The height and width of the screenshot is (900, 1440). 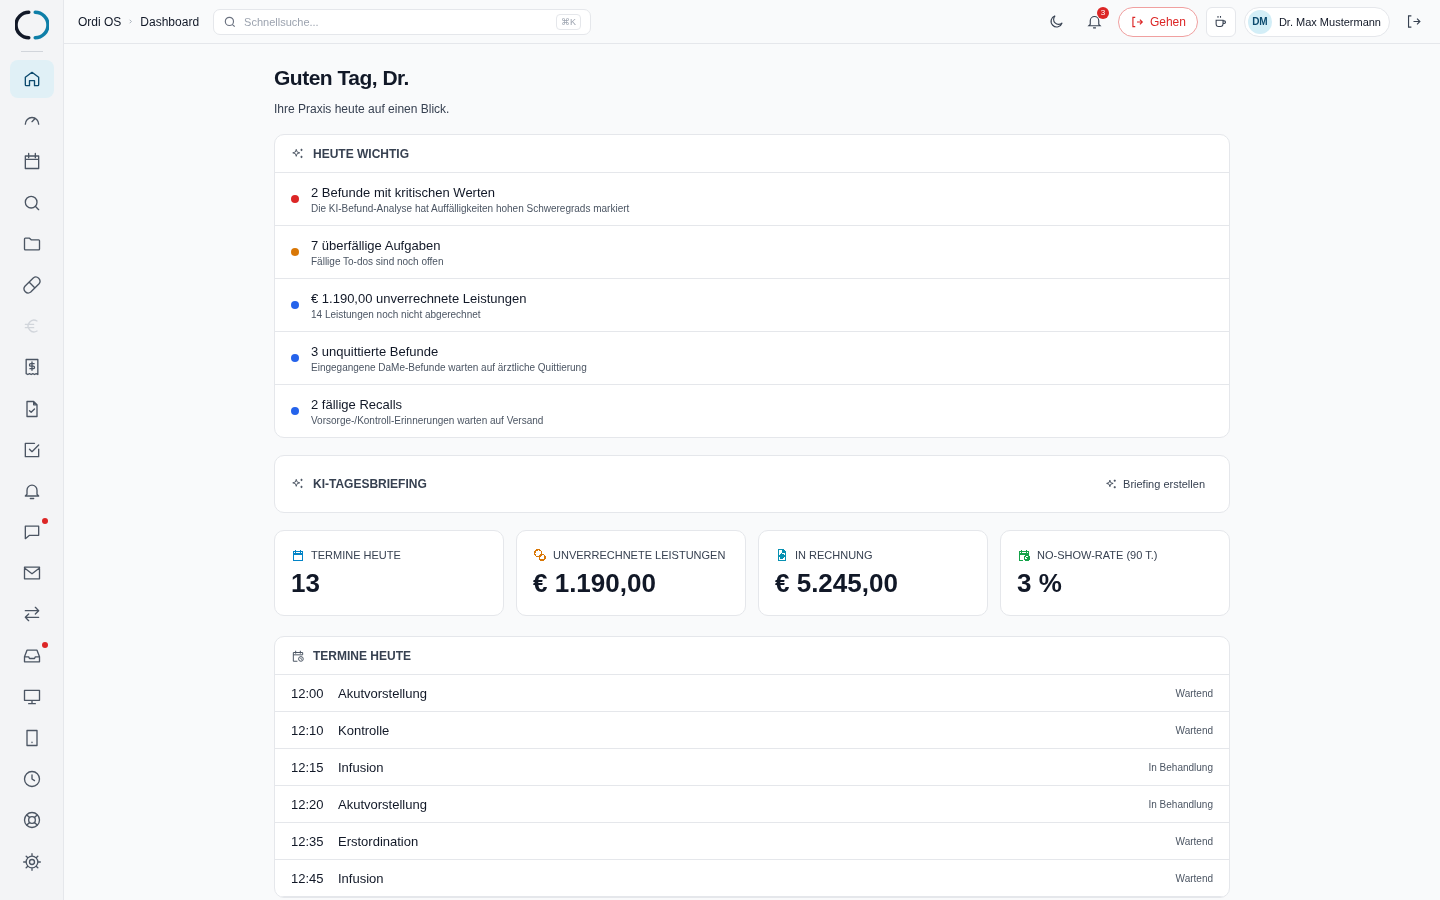 I want to click on section-title: KI-TAGESBRIEFING, so click(x=370, y=484).